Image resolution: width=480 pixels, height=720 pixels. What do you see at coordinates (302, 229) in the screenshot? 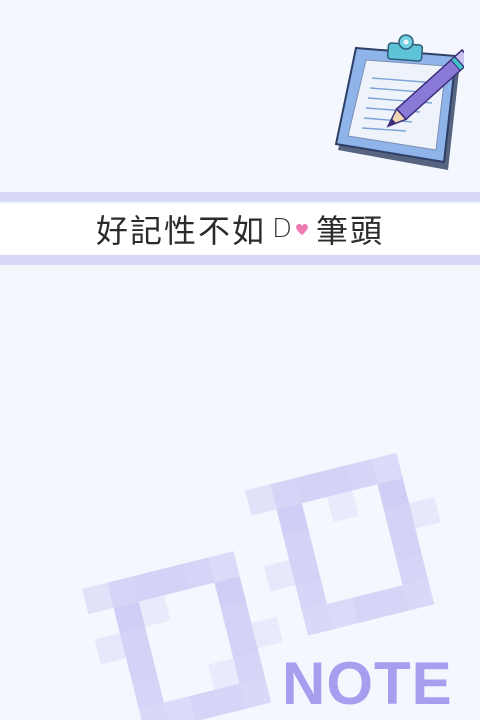
I see `heart-icon` at bounding box center [302, 229].